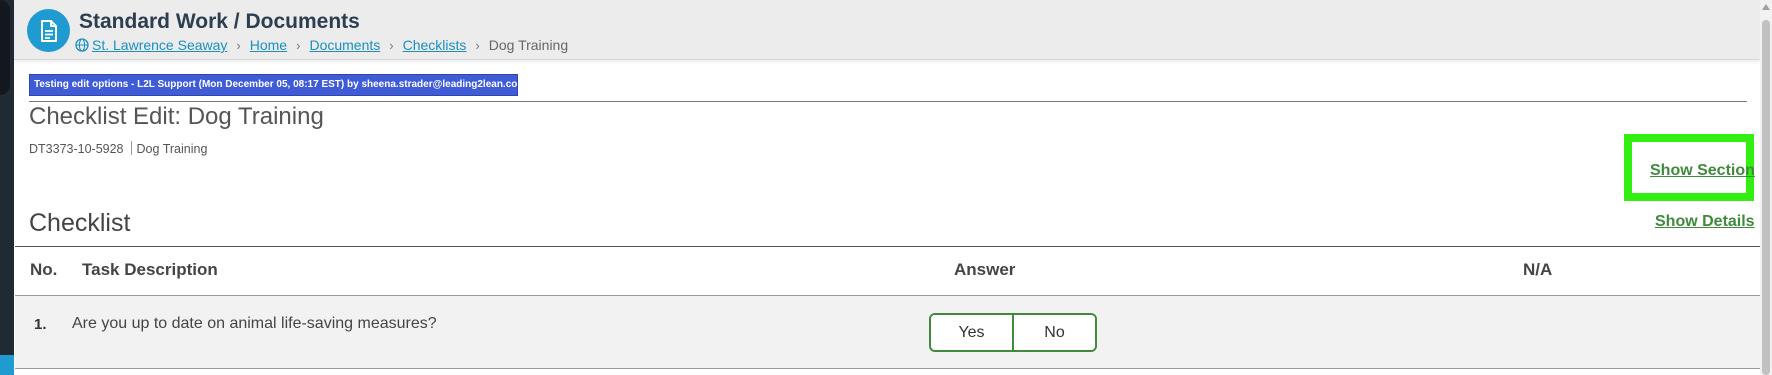 The image size is (1772, 375). Describe the element at coordinates (971, 332) in the screenshot. I see `yes-button: Yes` at that location.